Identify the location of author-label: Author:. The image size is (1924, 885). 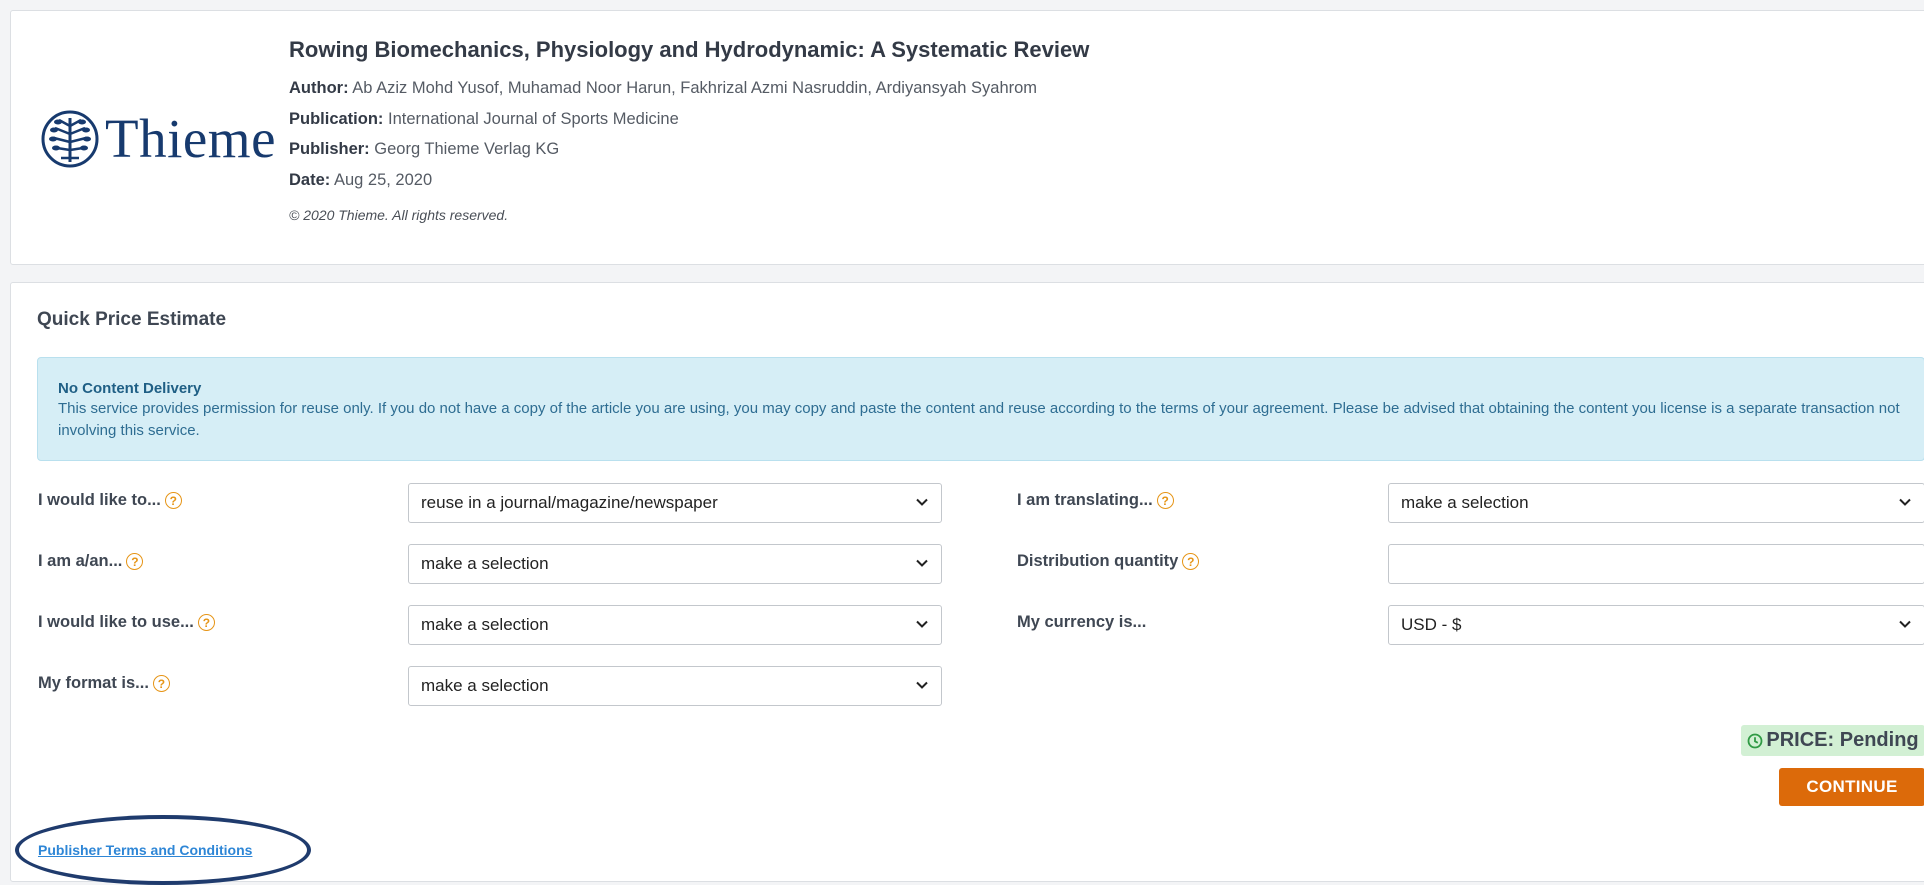
(319, 88).